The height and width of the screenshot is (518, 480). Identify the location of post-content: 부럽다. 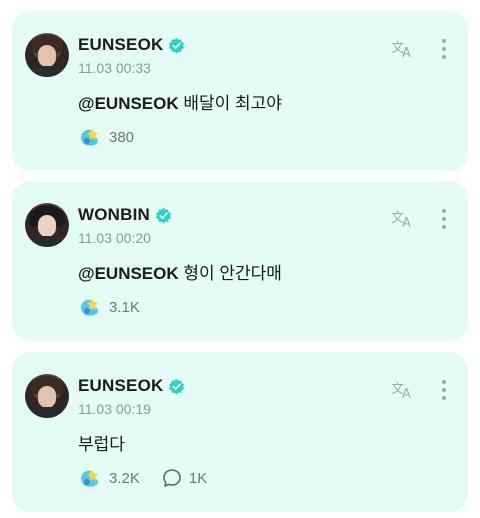
(101, 442).